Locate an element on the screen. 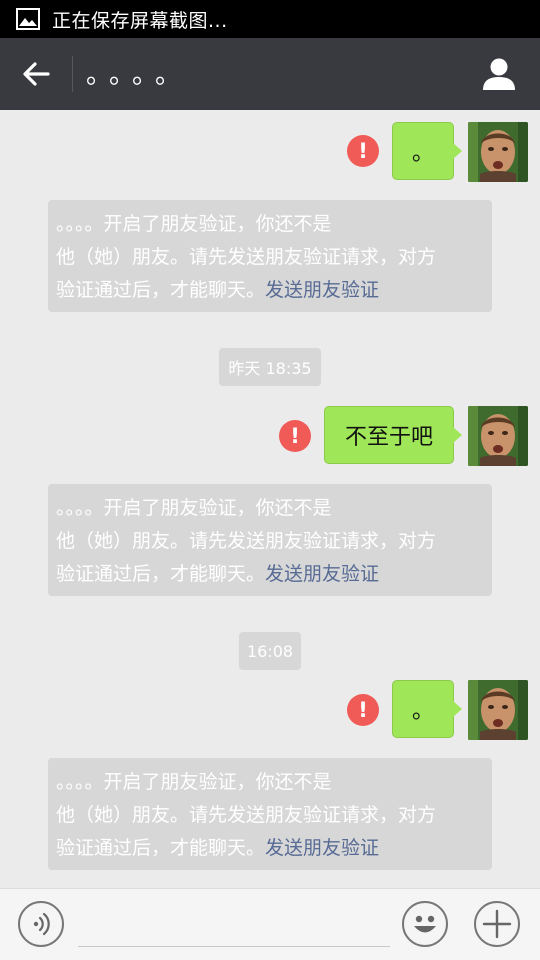 Image resolution: width=540 pixels, height=960 pixels. person-icon is located at coordinates (499, 74).